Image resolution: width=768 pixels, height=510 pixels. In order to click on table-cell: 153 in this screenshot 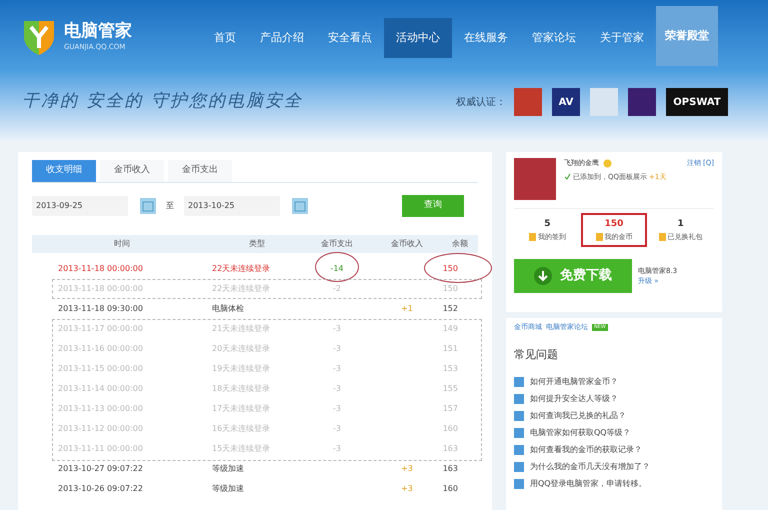, I will do `click(450, 368)`.